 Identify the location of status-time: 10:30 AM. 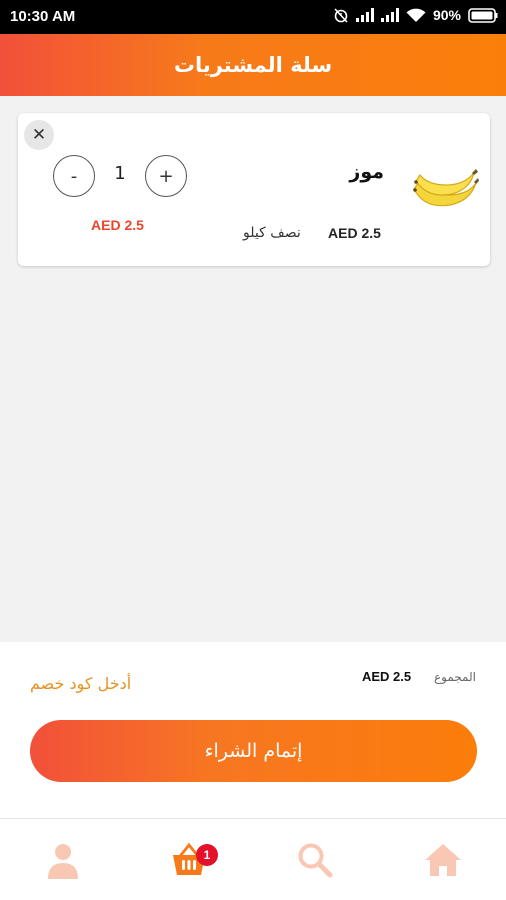
(43, 16).